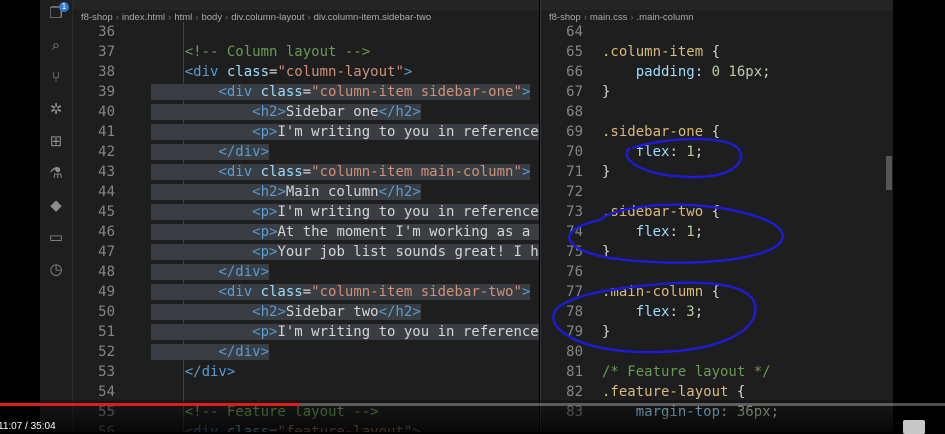 The width and height of the screenshot is (945, 434). I want to click on line-number: 44, so click(106, 192).